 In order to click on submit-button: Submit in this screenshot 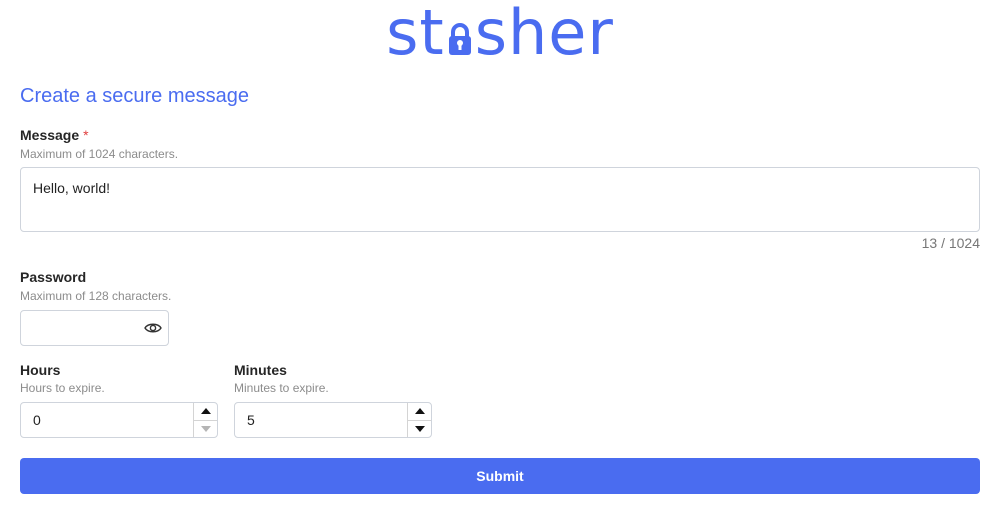, I will do `click(500, 476)`.